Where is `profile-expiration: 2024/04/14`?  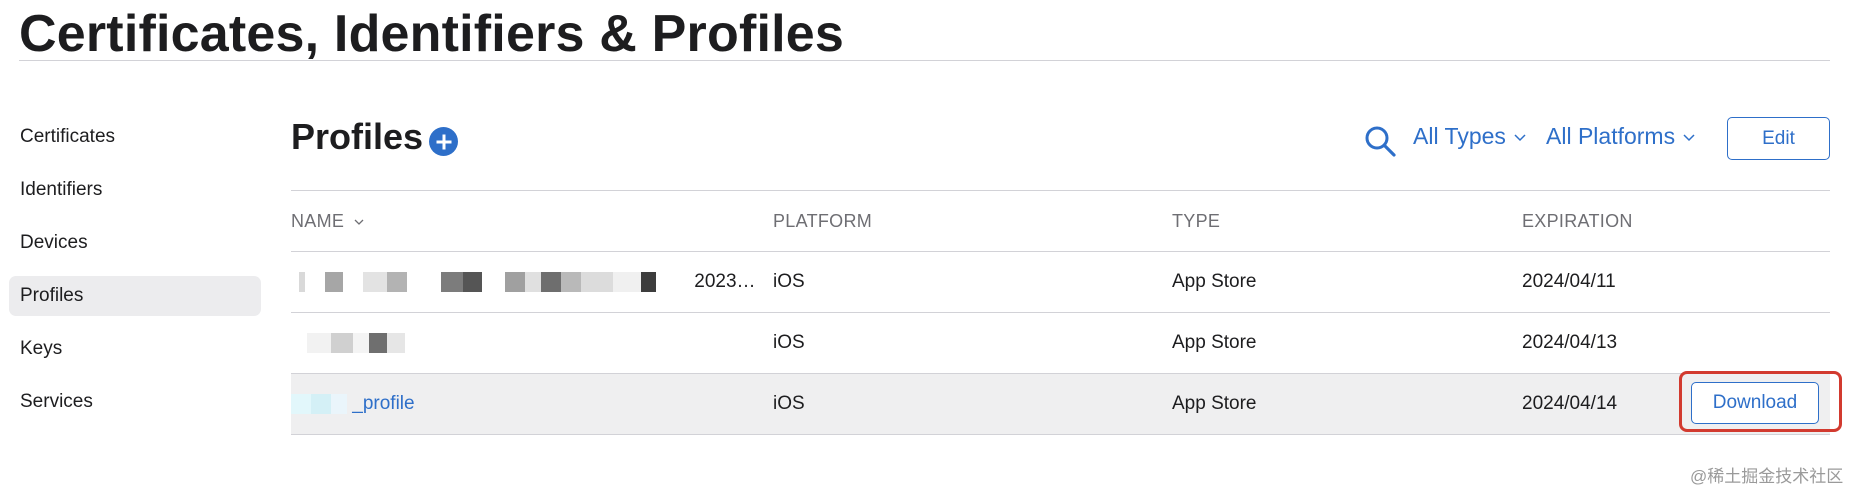
profile-expiration: 2024/04/14 is located at coordinates (1570, 403).